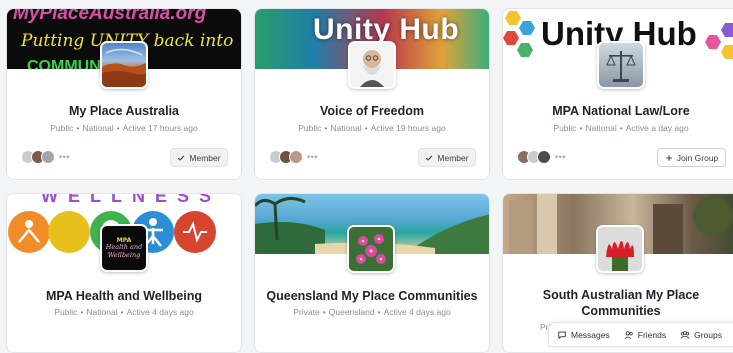  I want to click on group-privacy: Private, so click(306, 312).